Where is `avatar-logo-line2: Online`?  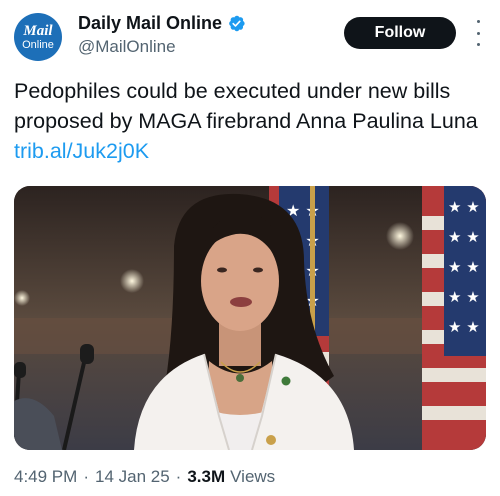
avatar-logo-line2: Online is located at coordinates (38, 44).